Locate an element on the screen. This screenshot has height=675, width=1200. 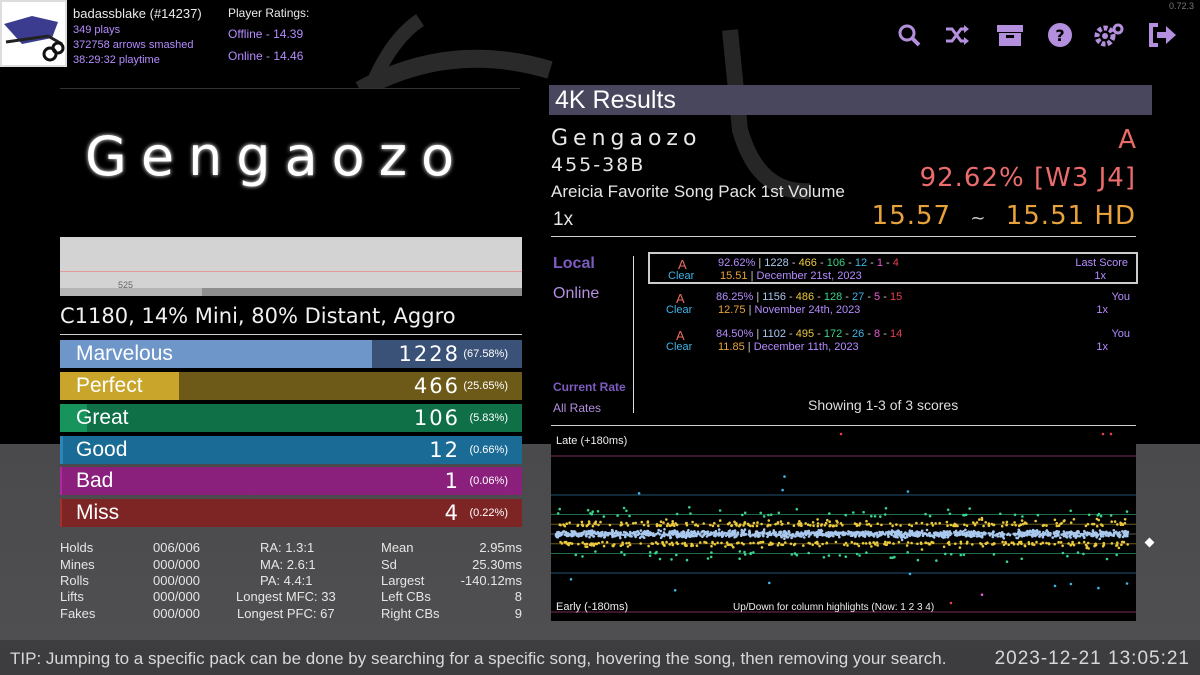
avatar is located at coordinates (33, 33).